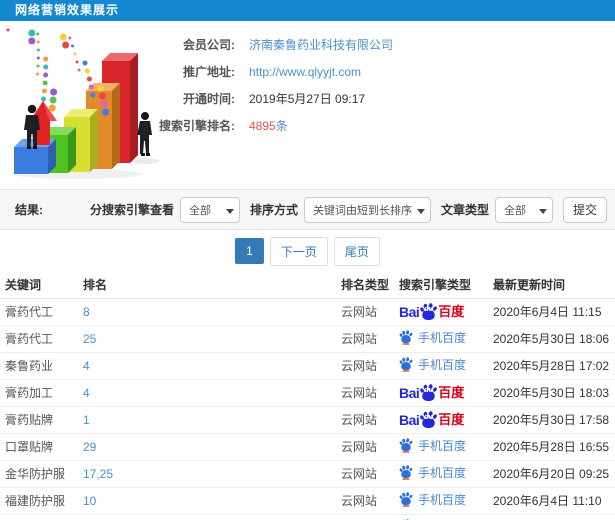 The width and height of the screenshot is (615, 520). What do you see at coordinates (29, 393) in the screenshot?
I see `keyword-cell: 膏药加工` at bounding box center [29, 393].